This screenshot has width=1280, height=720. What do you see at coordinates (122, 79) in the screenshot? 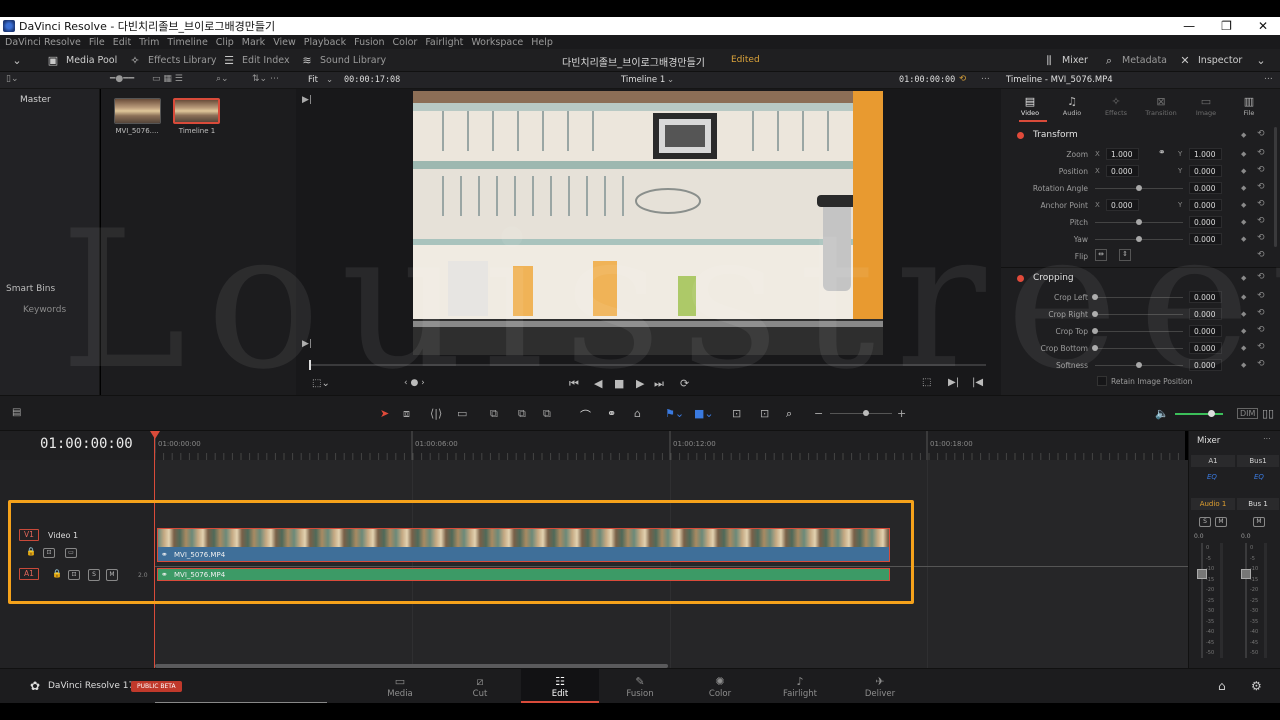
I see `thumbnail-size-slider: ━●━━` at bounding box center [122, 79].